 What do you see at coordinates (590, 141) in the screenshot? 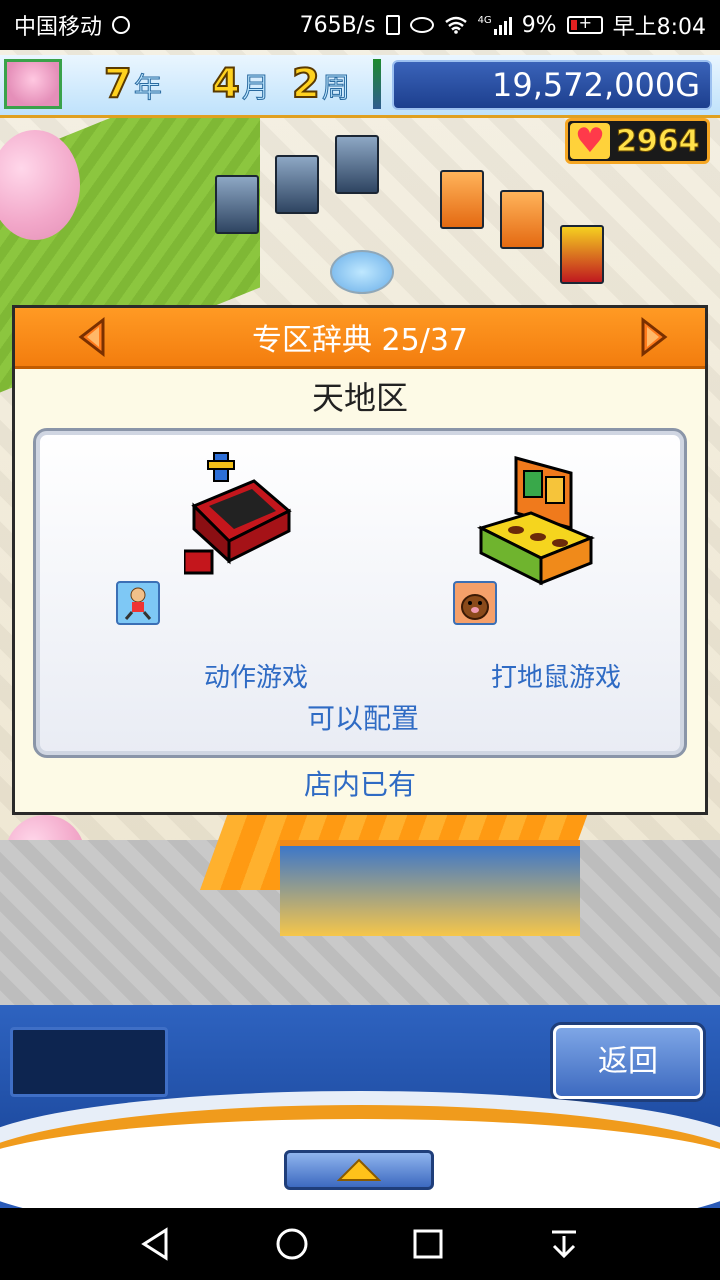
I see `heart-icon: ♥` at bounding box center [590, 141].